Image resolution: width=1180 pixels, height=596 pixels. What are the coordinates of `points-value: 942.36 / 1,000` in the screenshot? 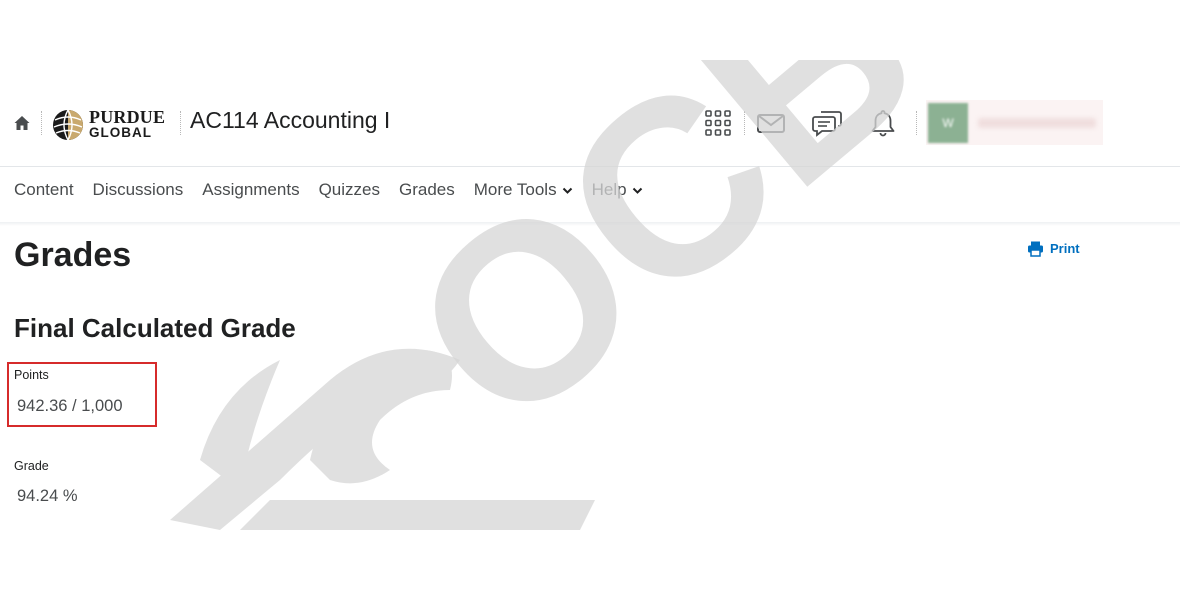 It's located at (70, 406).